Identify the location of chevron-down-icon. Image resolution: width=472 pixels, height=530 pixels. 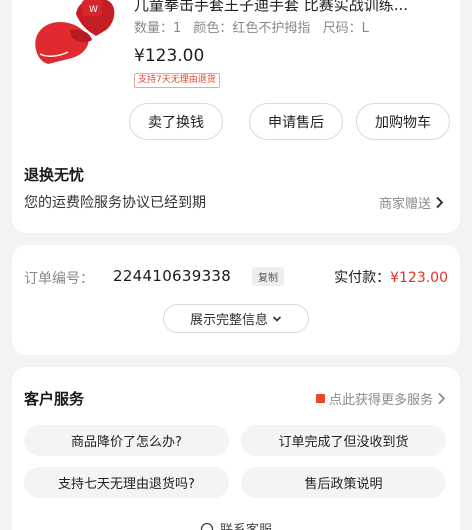
(277, 318).